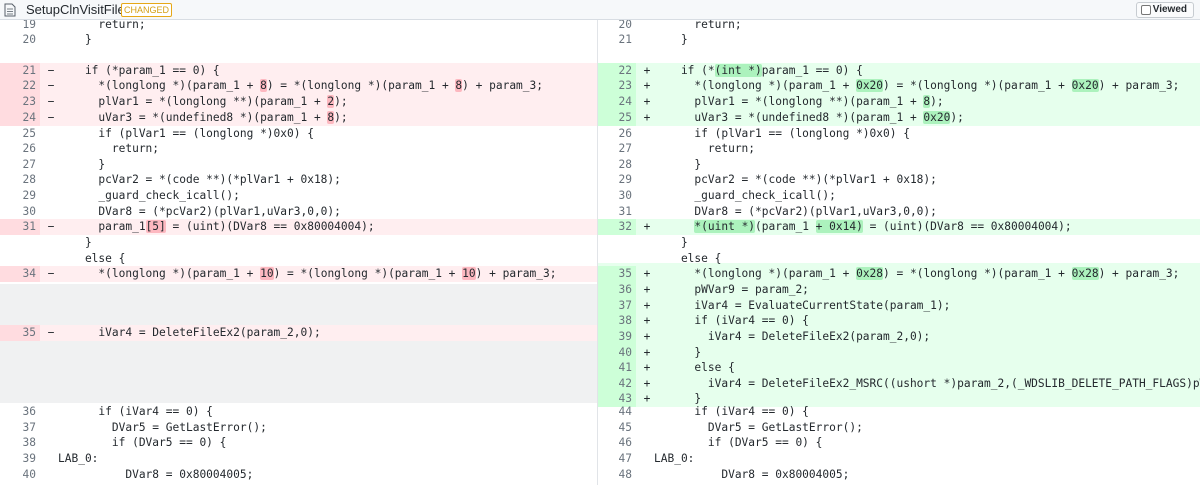 The width and height of the screenshot is (1200, 485). What do you see at coordinates (899, 368) in the screenshot?
I see `diff-line: 41 + else {` at bounding box center [899, 368].